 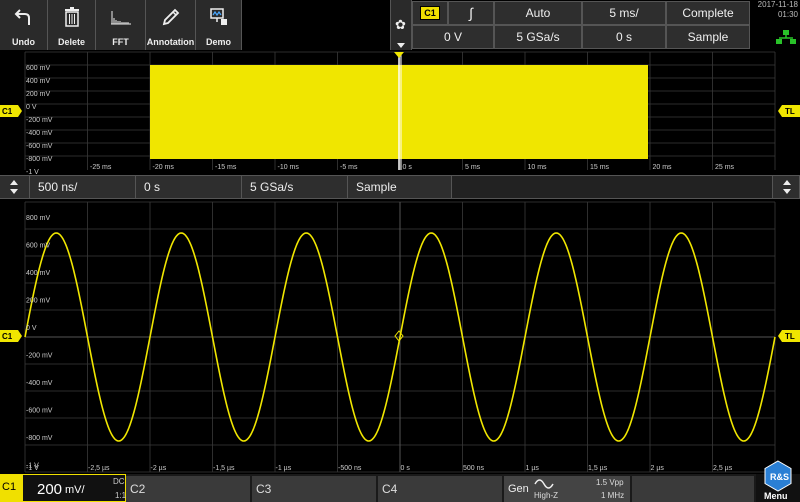 I want to click on main-x-label: -2,5 µs, so click(x=99, y=468).